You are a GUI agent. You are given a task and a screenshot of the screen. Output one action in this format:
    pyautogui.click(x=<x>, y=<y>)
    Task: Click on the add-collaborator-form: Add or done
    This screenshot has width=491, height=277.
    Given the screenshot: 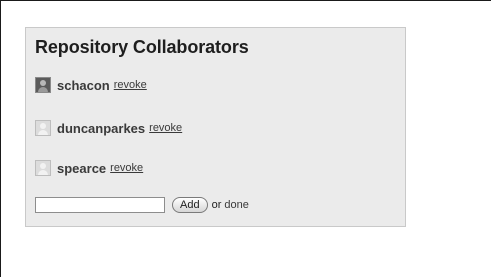 What is the action you would take?
    pyautogui.click(x=142, y=205)
    